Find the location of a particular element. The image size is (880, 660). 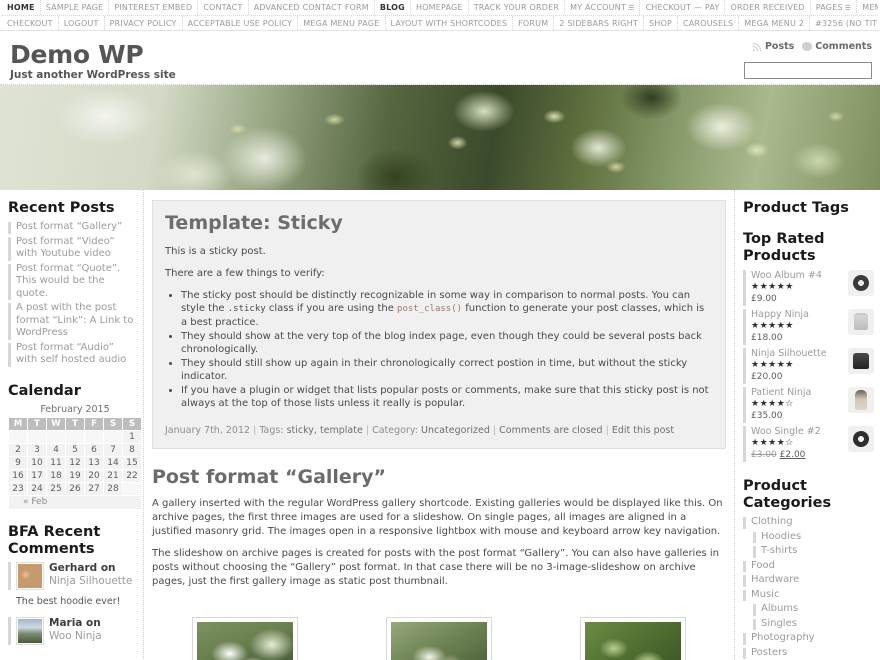

product-category-link: Hoodies is located at coordinates (808, 538).